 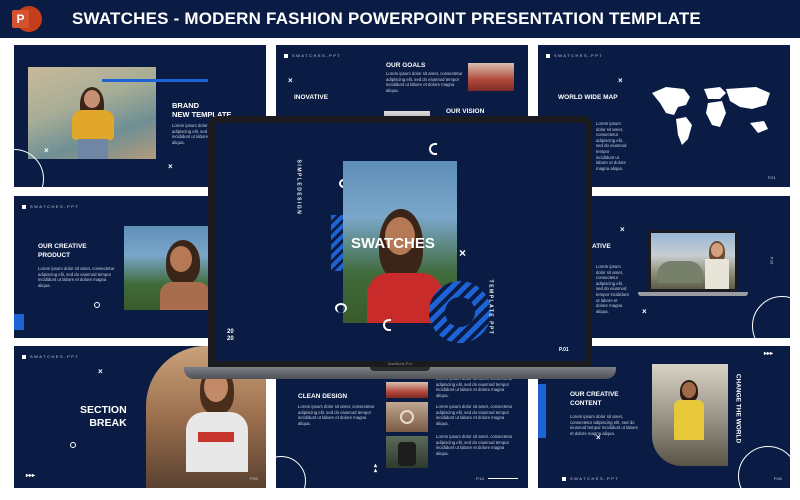 I want to click on side-vertical-text: CHANGE THE WORLD, so click(x=738, y=408).